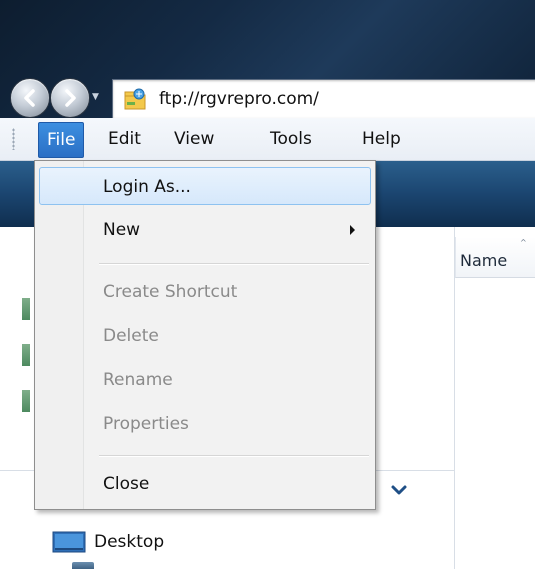 The height and width of the screenshot is (569, 535). I want to click on sort-caret-icon: ^, so click(523, 242).